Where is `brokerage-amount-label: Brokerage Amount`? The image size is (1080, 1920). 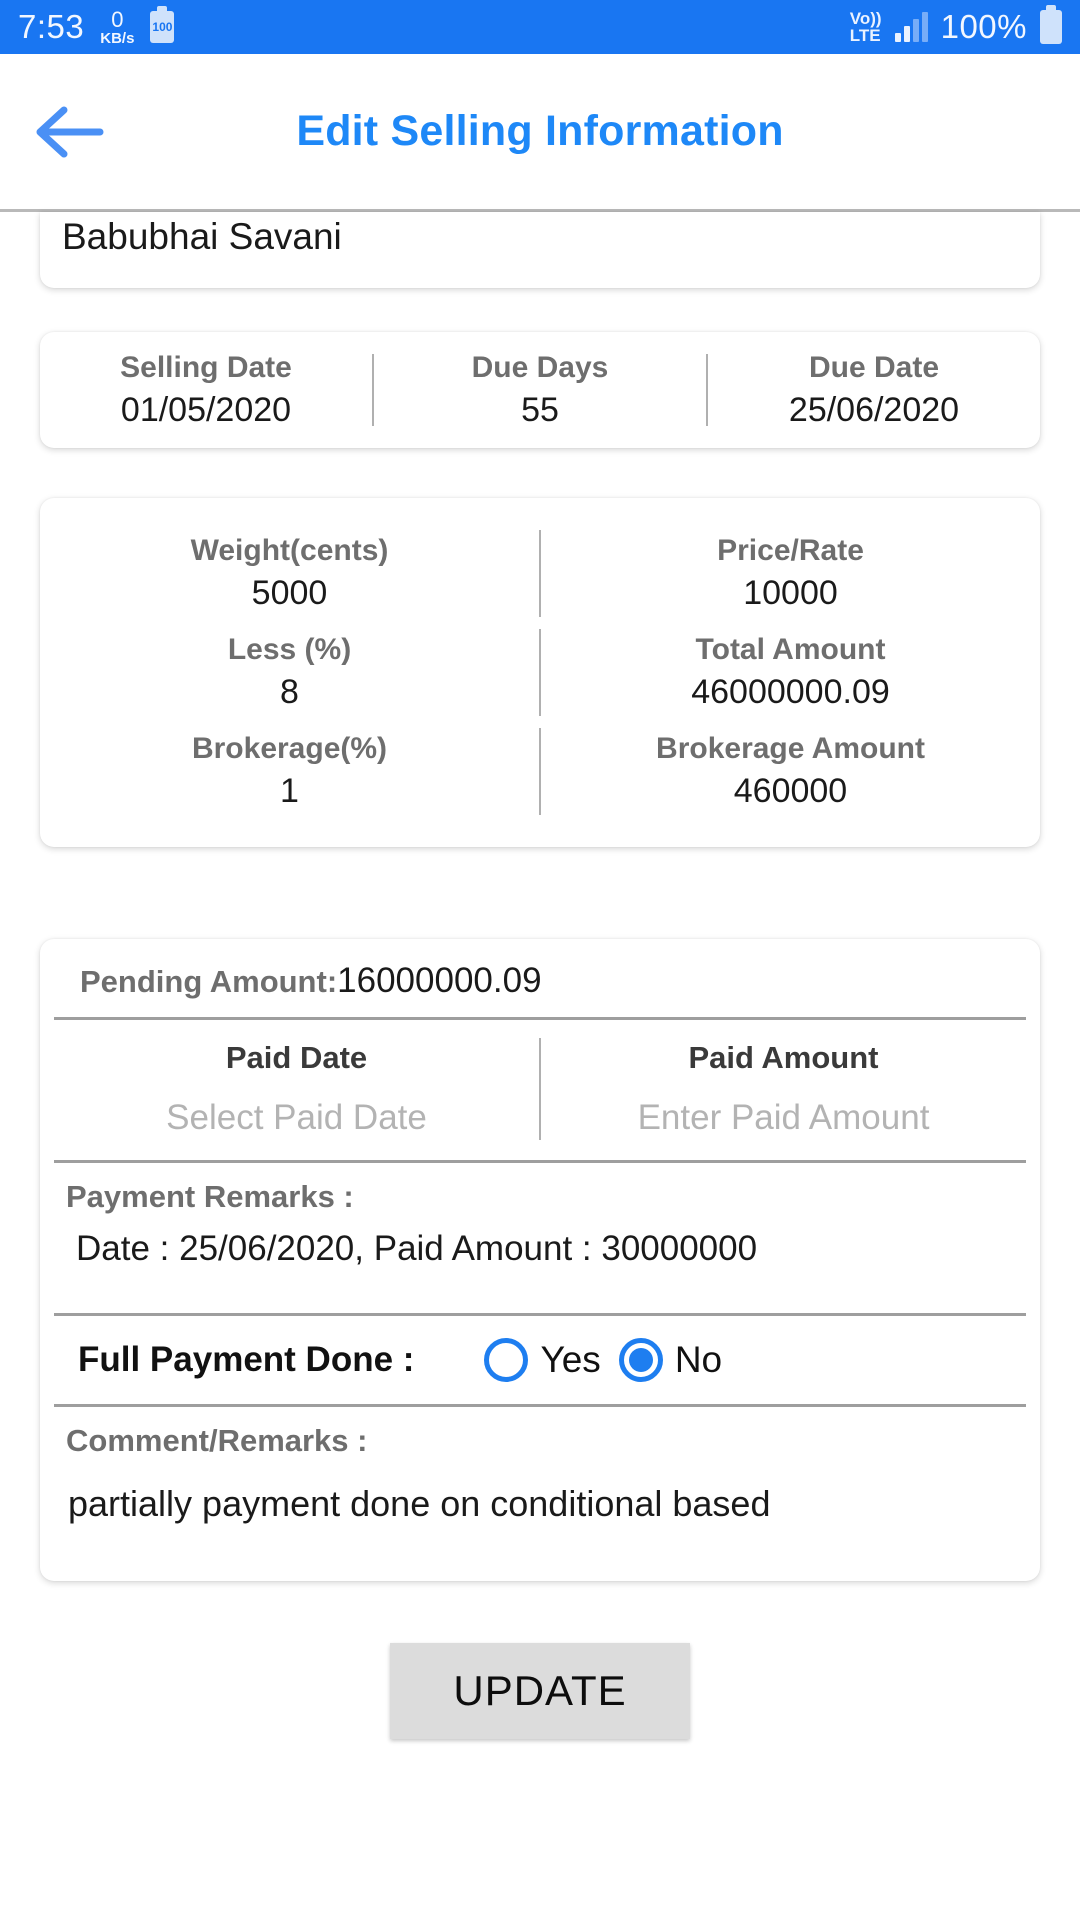
brokerage-amount-label: Brokerage Amount is located at coordinates (790, 748).